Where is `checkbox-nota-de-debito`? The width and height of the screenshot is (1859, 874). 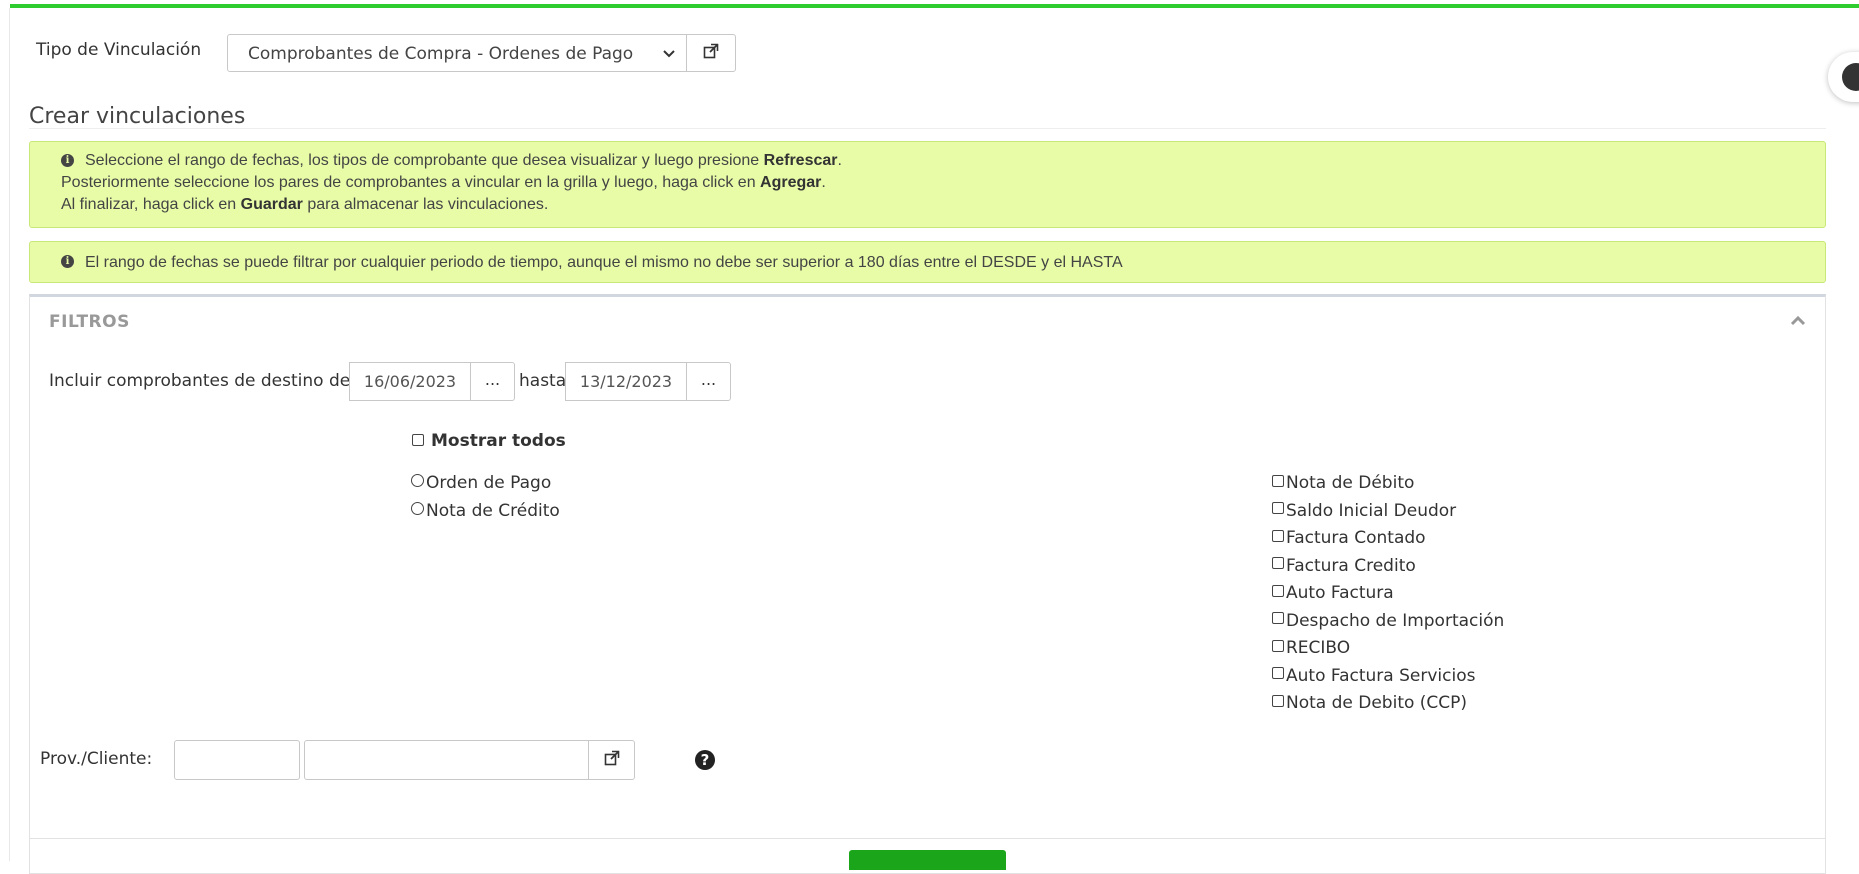 checkbox-nota-de-debito is located at coordinates (1278, 481).